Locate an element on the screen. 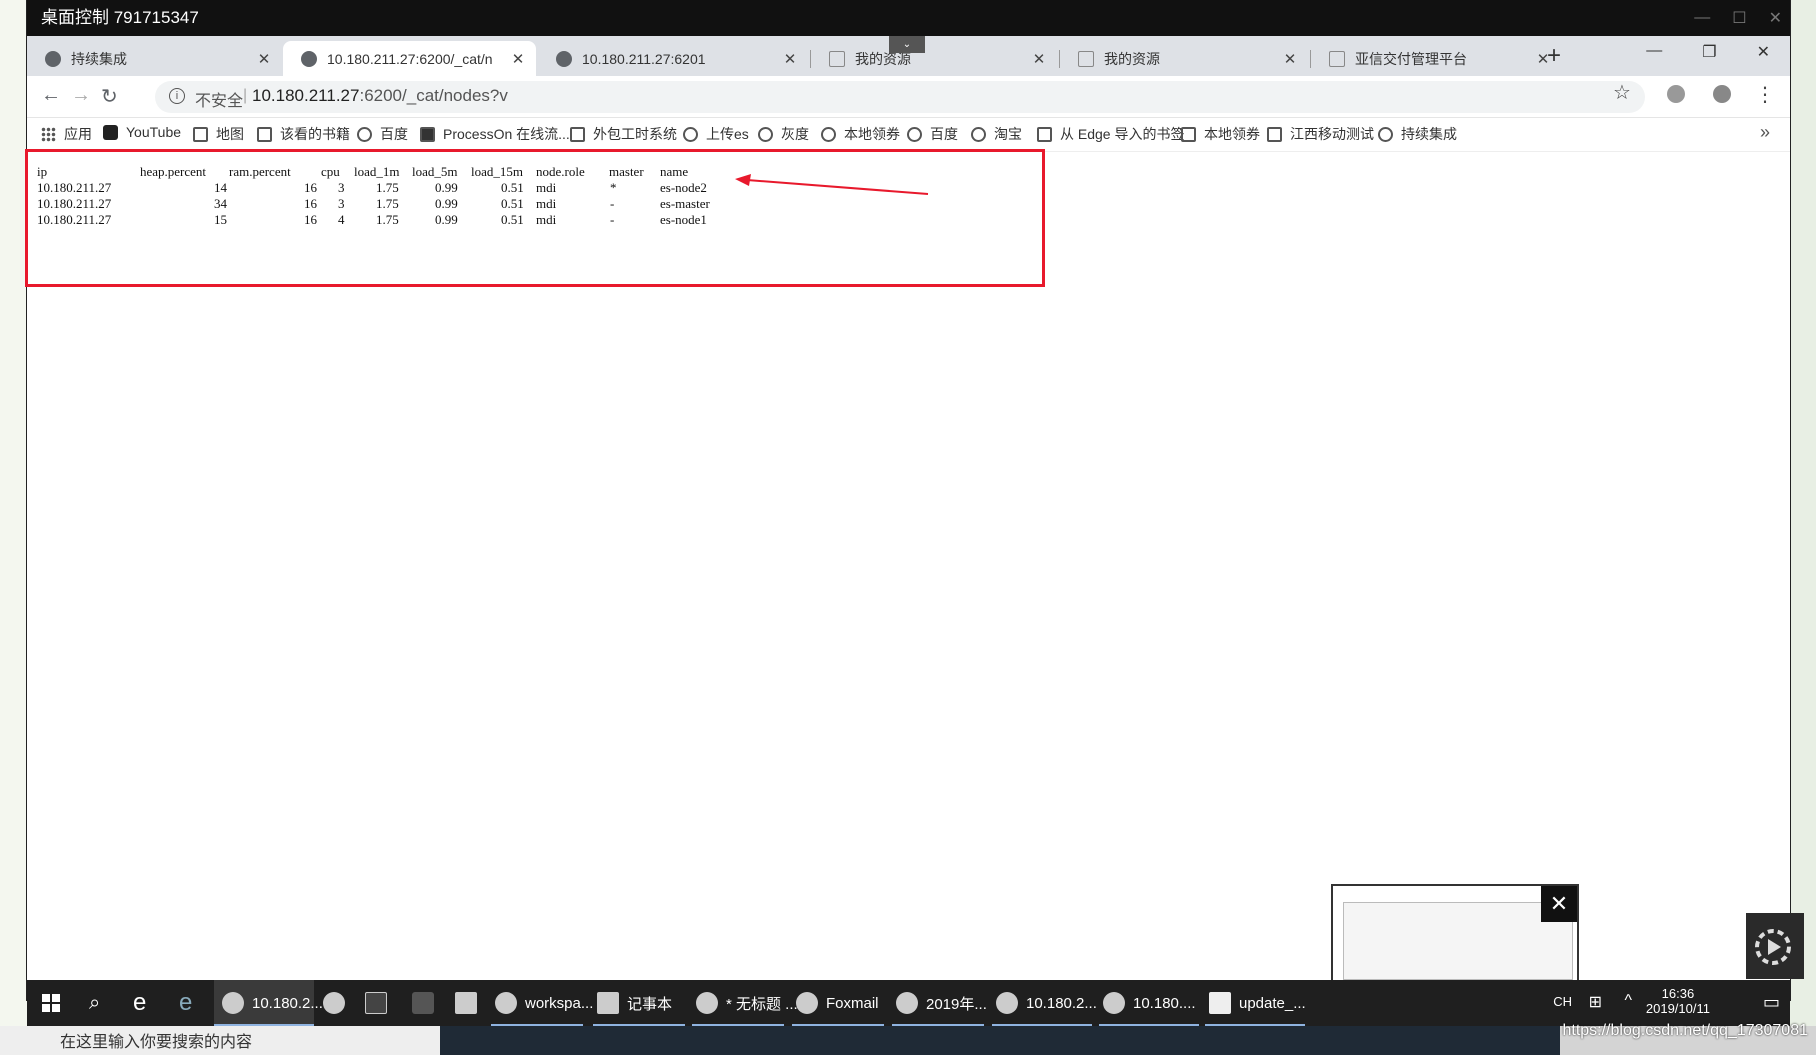  tab-2: 10.180.211.27:6201 ✕ is located at coordinates (673, 58).